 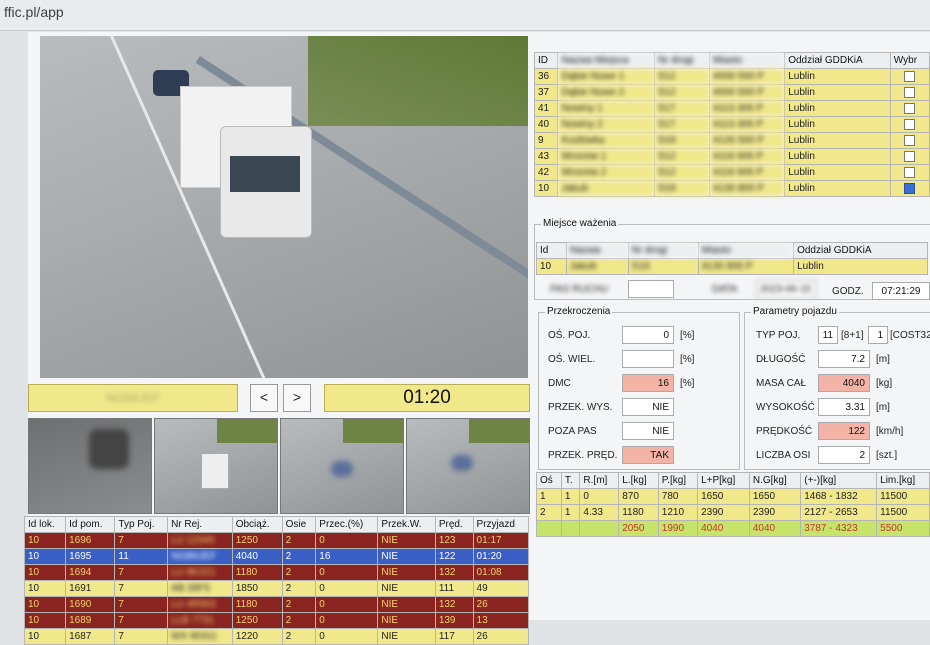 What do you see at coordinates (747, 108) in the screenshot?
I see `locations-cell-city: 4113 300 P` at bounding box center [747, 108].